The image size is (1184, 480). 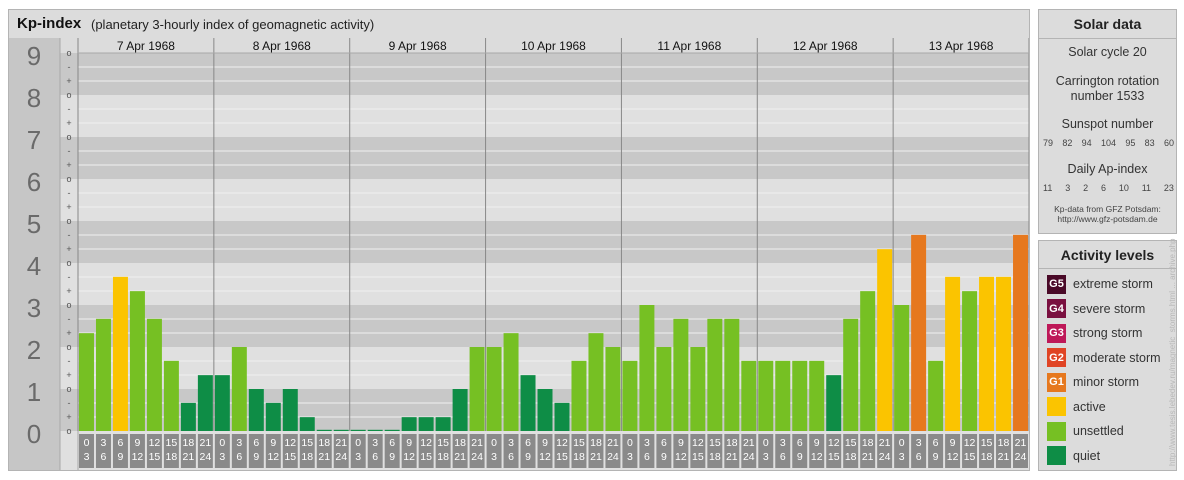 I want to click on y-axis-tick-label: 0, so click(x=34, y=434).